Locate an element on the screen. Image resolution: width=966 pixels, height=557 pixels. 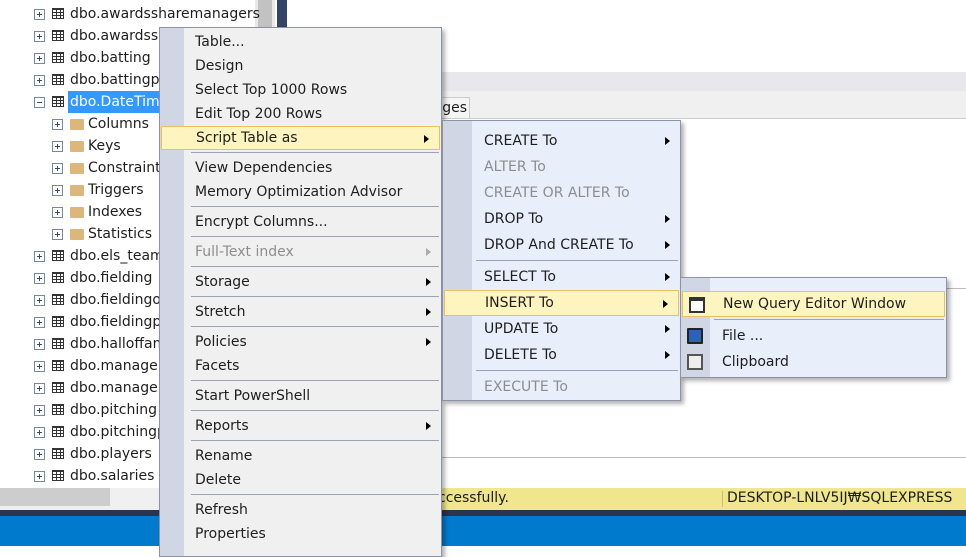
menu-item-storage: Storage is located at coordinates (300, 282).